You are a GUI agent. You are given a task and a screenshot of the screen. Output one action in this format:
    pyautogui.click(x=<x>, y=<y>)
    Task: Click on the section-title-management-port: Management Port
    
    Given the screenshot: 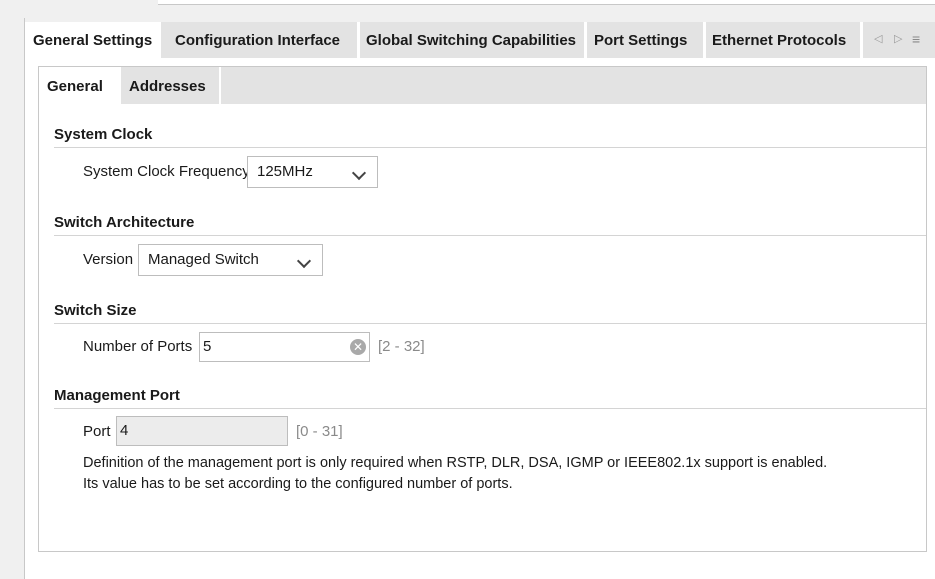 What is the action you would take?
    pyautogui.click(x=117, y=395)
    